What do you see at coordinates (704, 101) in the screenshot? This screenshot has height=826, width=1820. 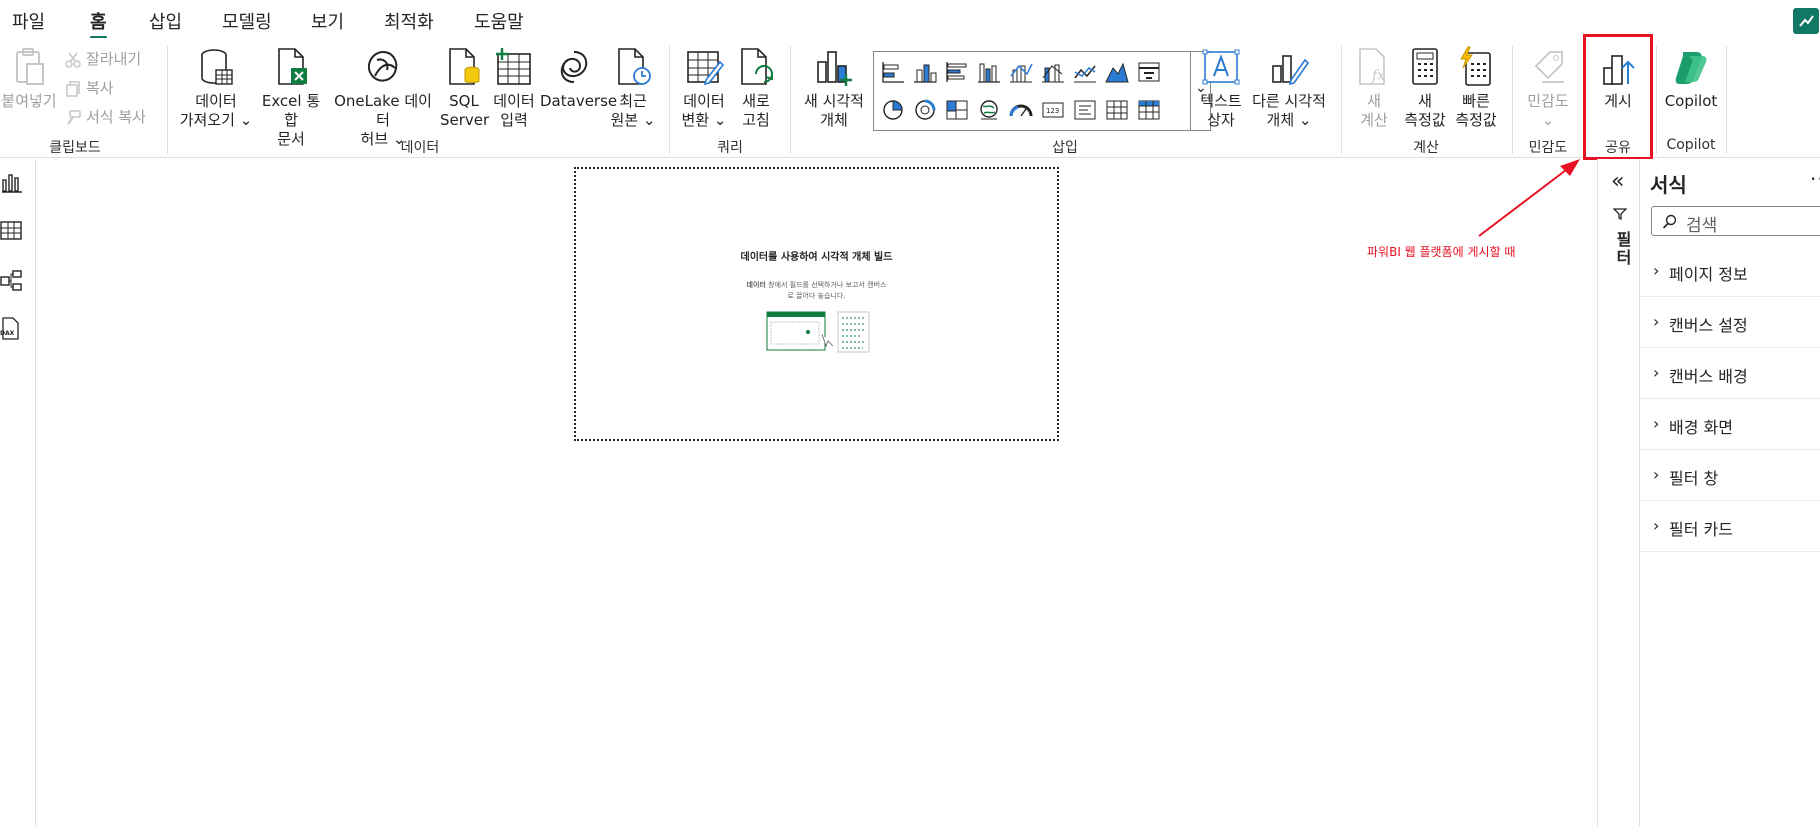 I see `transform-label-1: 데이터` at bounding box center [704, 101].